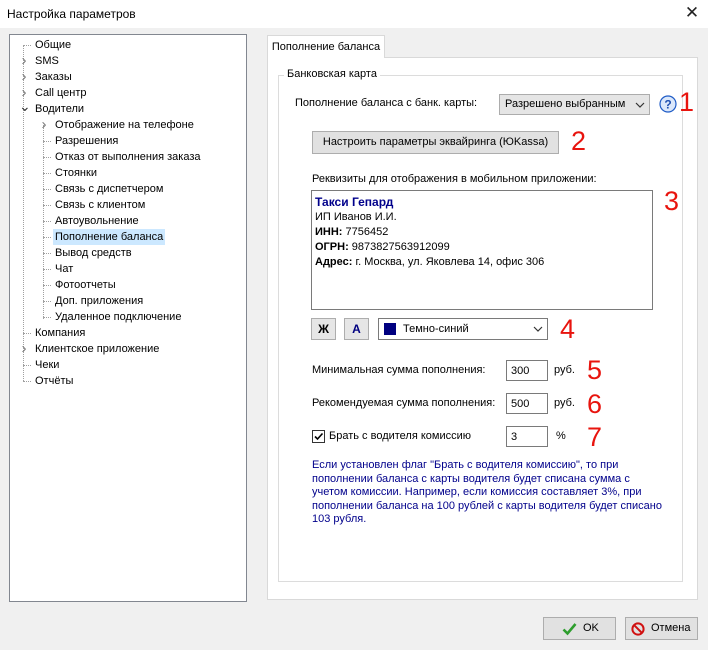  Describe the element at coordinates (692, 13) in the screenshot. I see `close-icon: ✕` at that location.